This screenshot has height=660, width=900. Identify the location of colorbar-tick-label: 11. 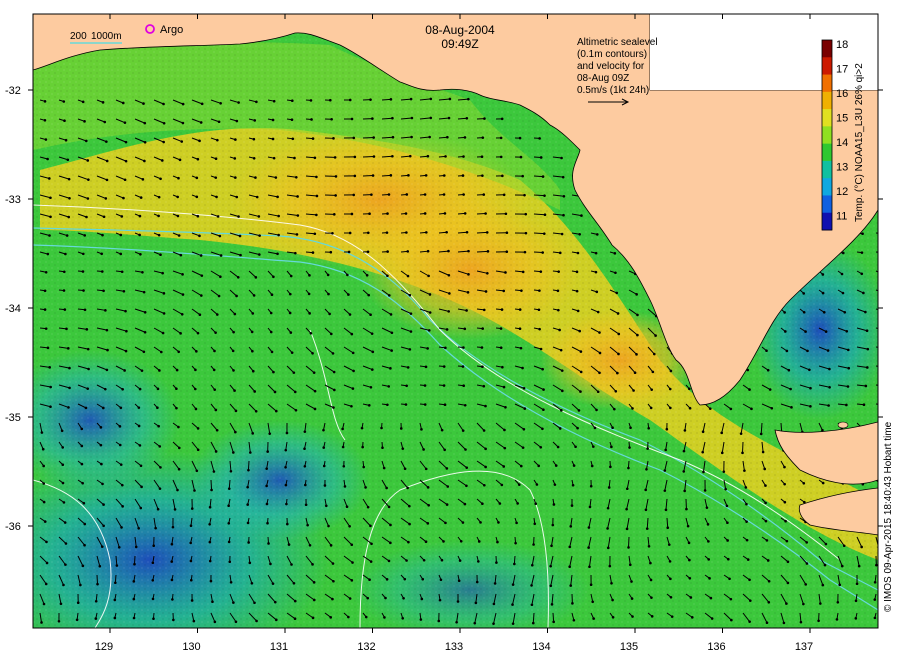
(841, 217).